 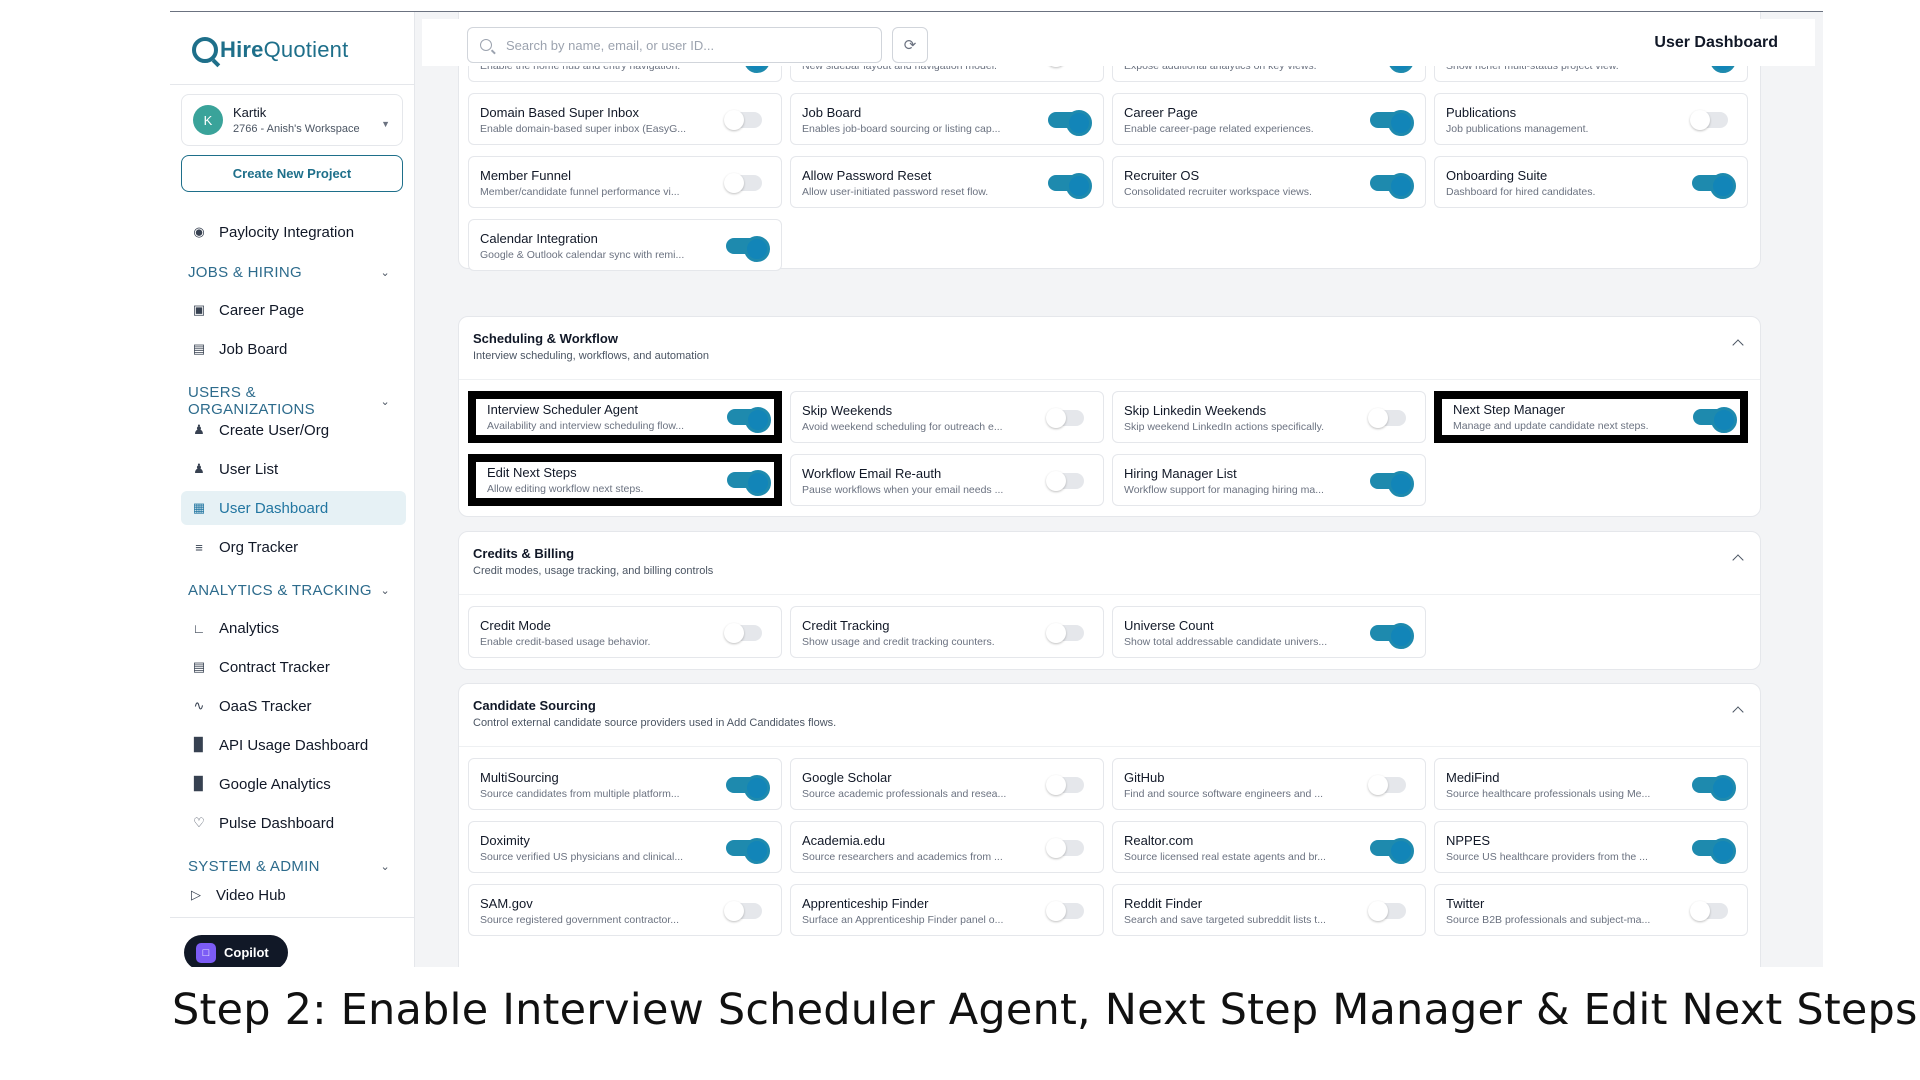 I want to click on feature-toggle-realtor-com, so click(x=1392, y=851).